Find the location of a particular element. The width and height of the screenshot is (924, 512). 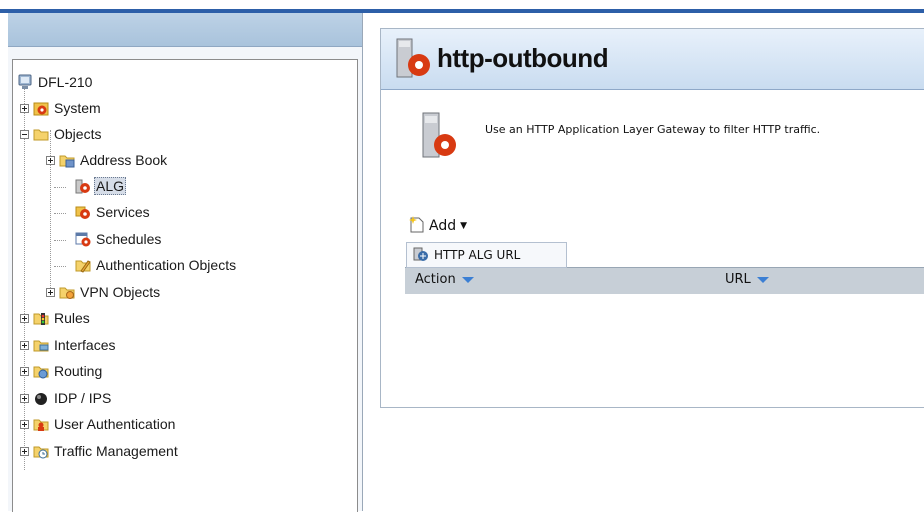

column-header-action: Action is located at coordinates (444, 279).